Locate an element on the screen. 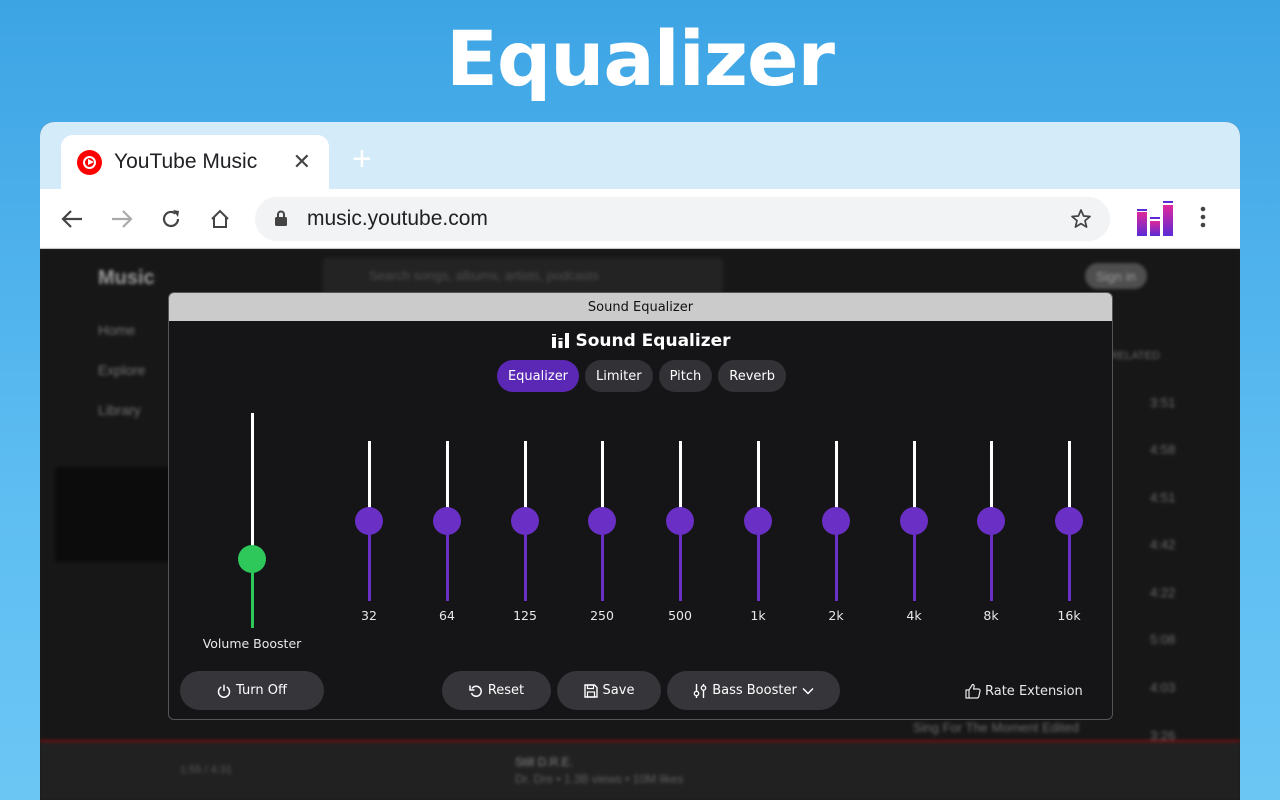 The height and width of the screenshot is (800, 1280). browser-tab: YouTube Music ✕ is located at coordinates (195, 162).